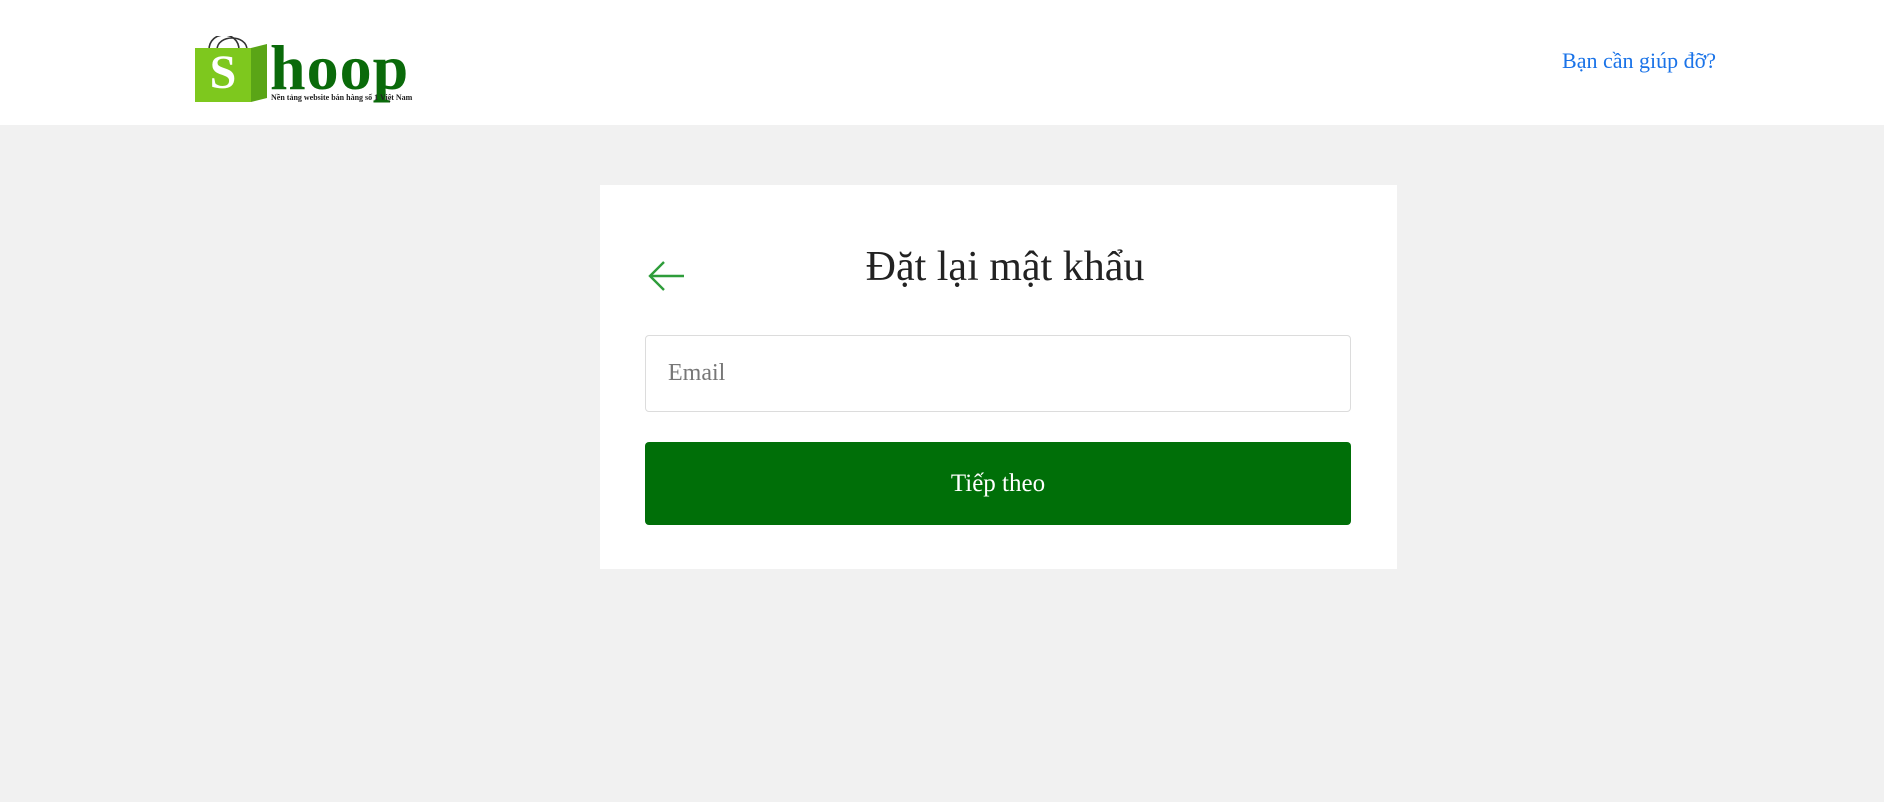 The image size is (1884, 802). What do you see at coordinates (998, 483) in the screenshot?
I see `next-button: Tiếp theo` at bounding box center [998, 483].